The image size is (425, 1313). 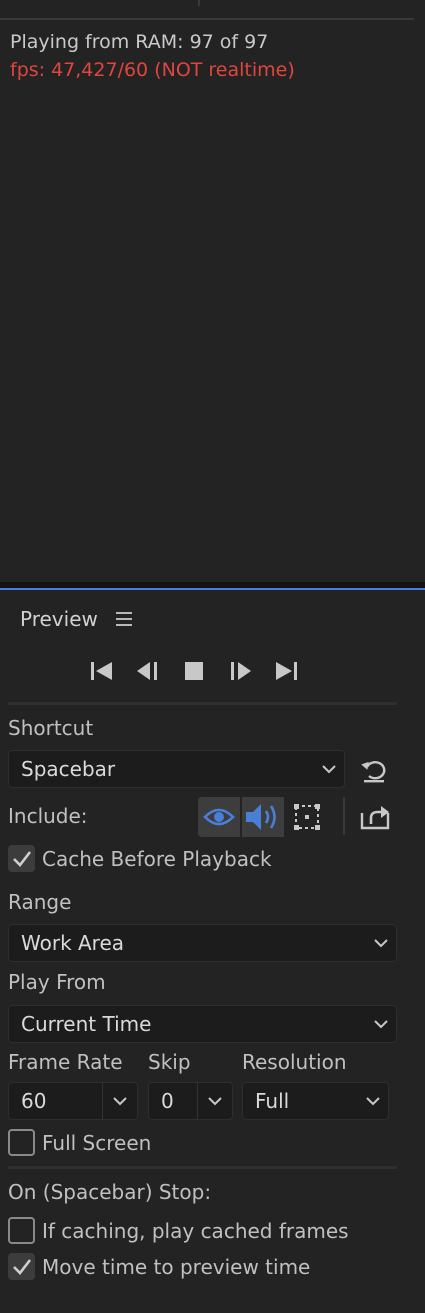 I want to click on range-value: Work Area, so click(x=73, y=943).